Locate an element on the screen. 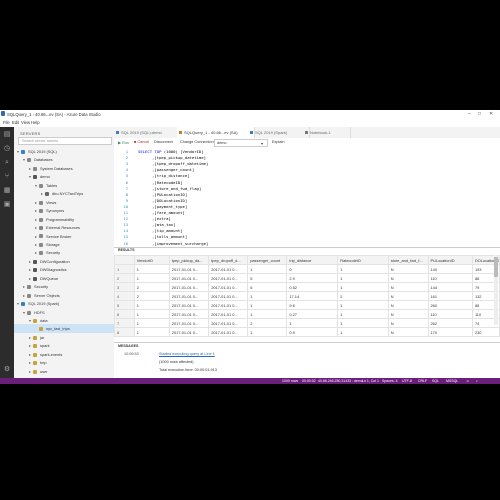  column-header: passenger_count is located at coordinates (267, 260).